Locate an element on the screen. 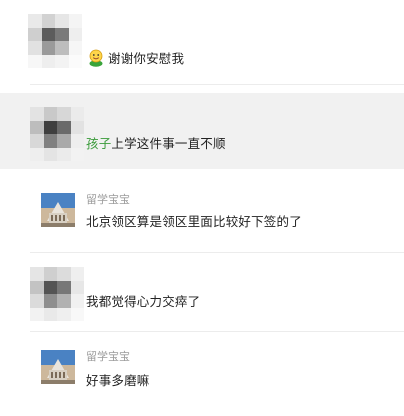 The height and width of the screenshot is (416, 404). smiling-face-icon is located at coordinates (96, 58).